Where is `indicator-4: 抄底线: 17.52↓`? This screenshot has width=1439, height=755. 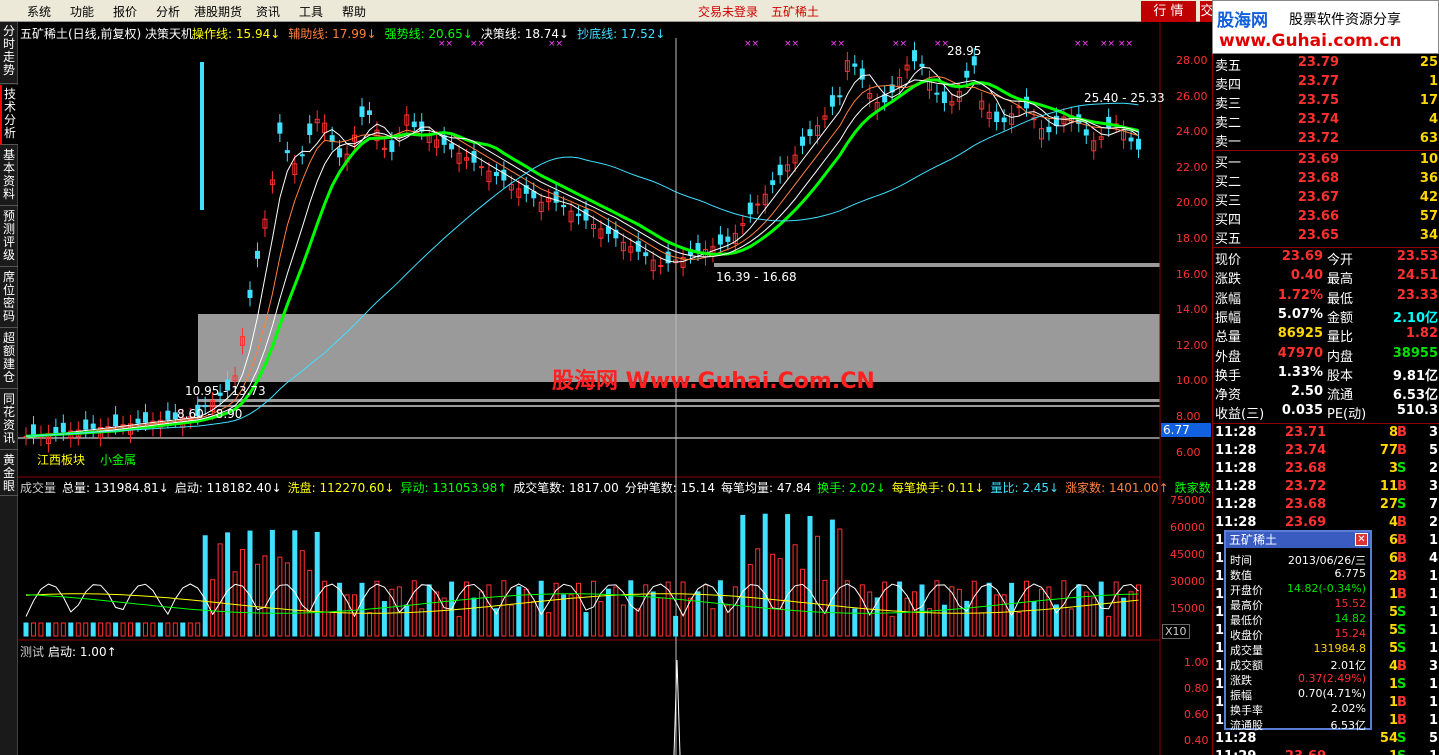
indicator-4: 抄底线: 17.52↓ is located at coordinates (621, 34).